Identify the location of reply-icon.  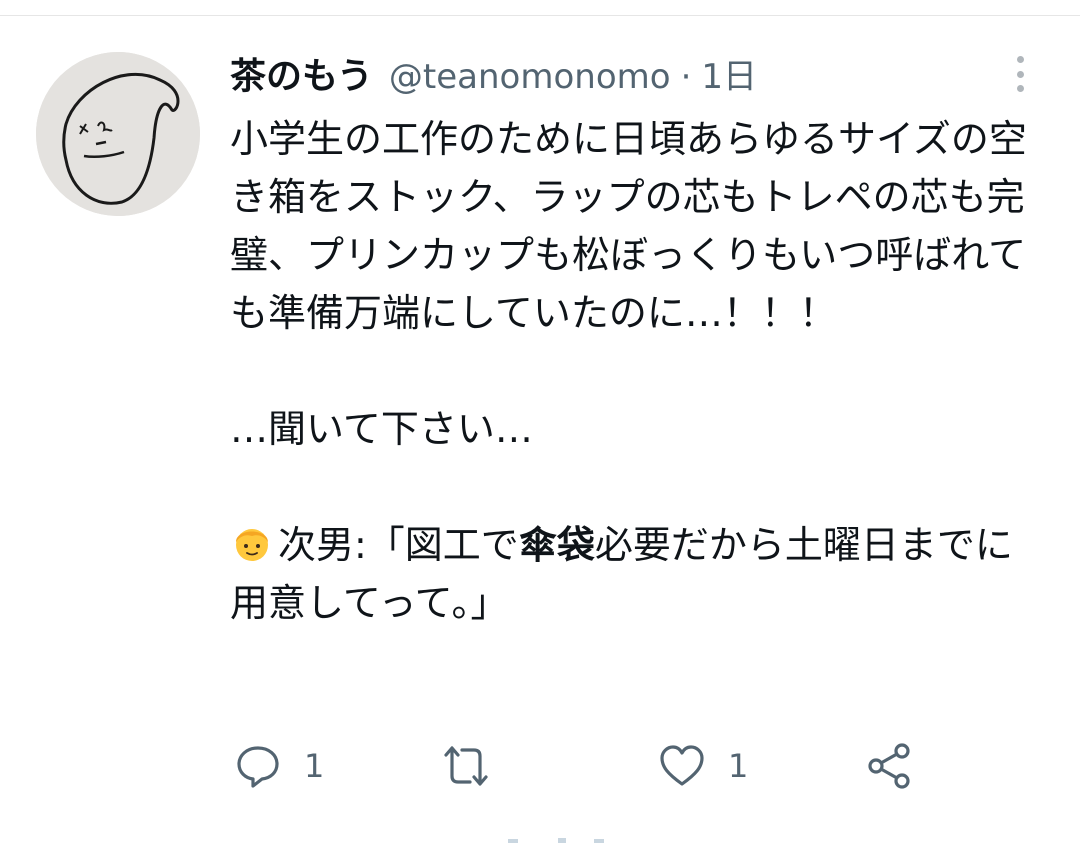
(258, 767).